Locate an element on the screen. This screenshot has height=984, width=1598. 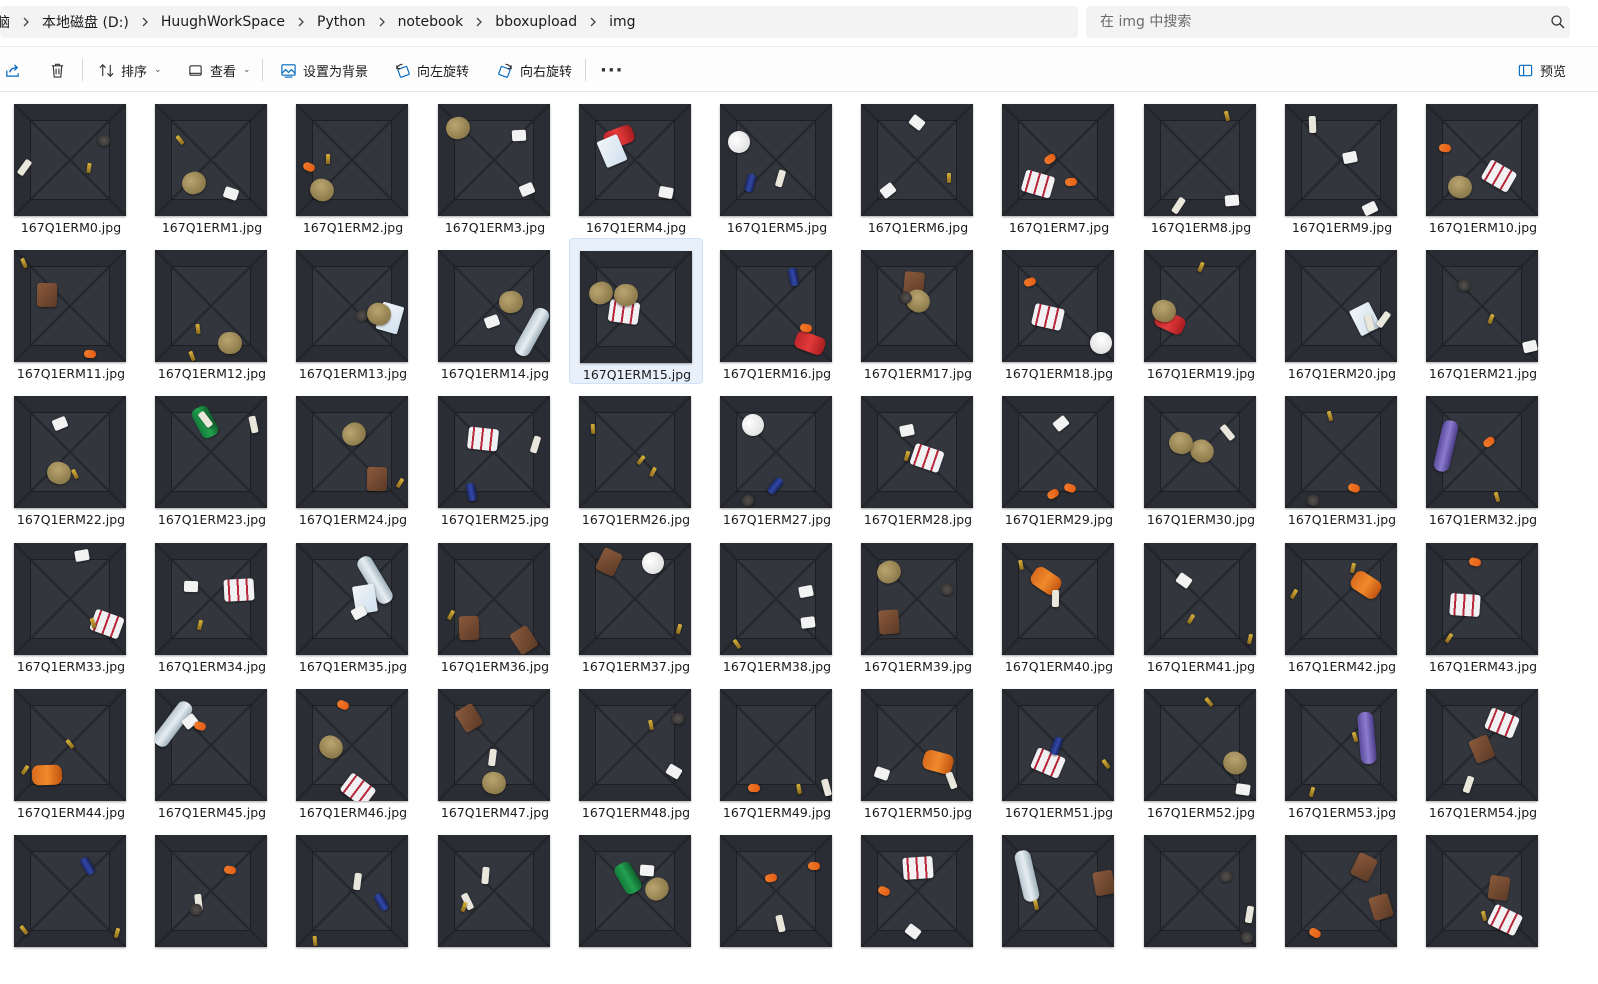
file-item: 167Q1ERM32.jpg is located at coordinates (1483, 457).